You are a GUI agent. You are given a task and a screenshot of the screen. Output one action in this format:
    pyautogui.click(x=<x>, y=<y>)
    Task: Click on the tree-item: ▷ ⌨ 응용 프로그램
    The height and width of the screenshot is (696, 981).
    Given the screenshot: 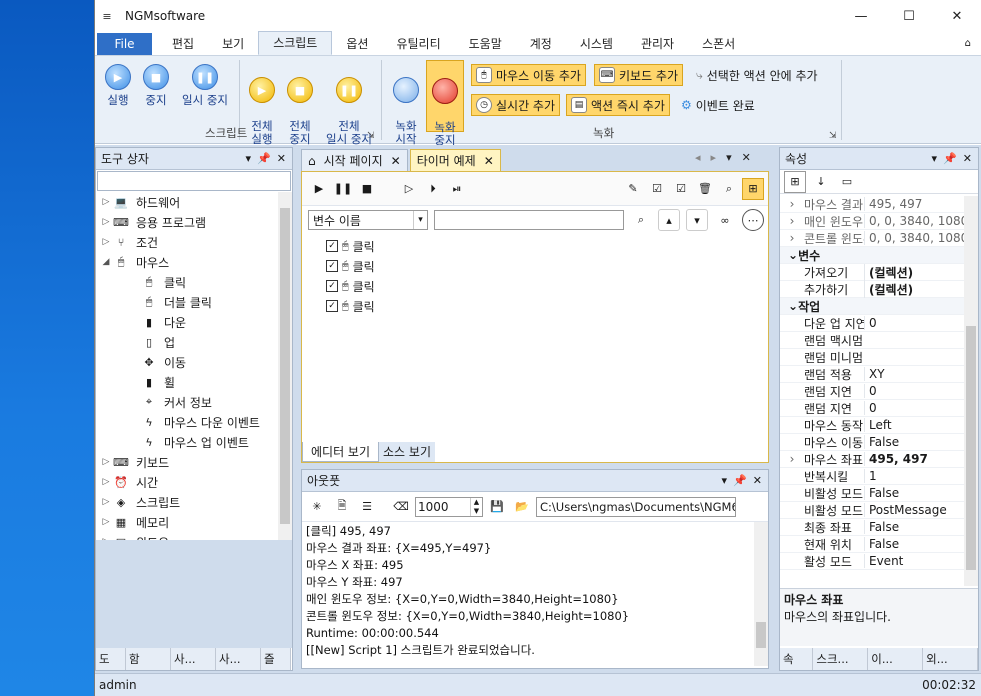 What is the action you would take?
    pyautogui.click(x=188, y=222)
    